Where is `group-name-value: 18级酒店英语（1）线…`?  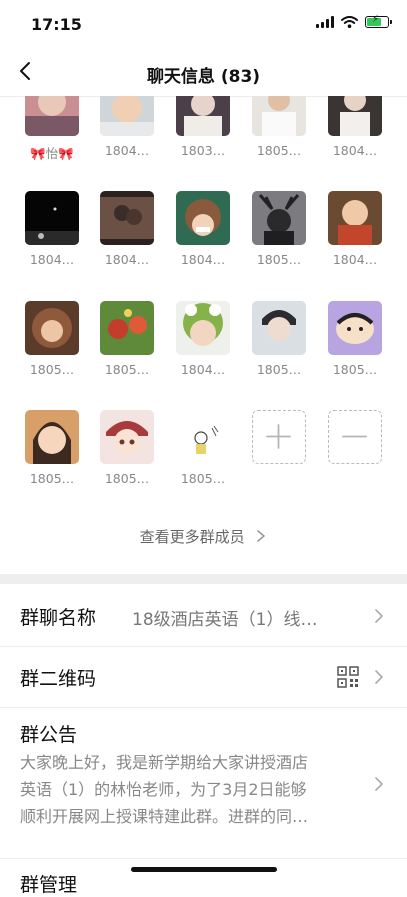
group-name-value: 18级酒店英语（1）线… is located at coordinates (225, 620).